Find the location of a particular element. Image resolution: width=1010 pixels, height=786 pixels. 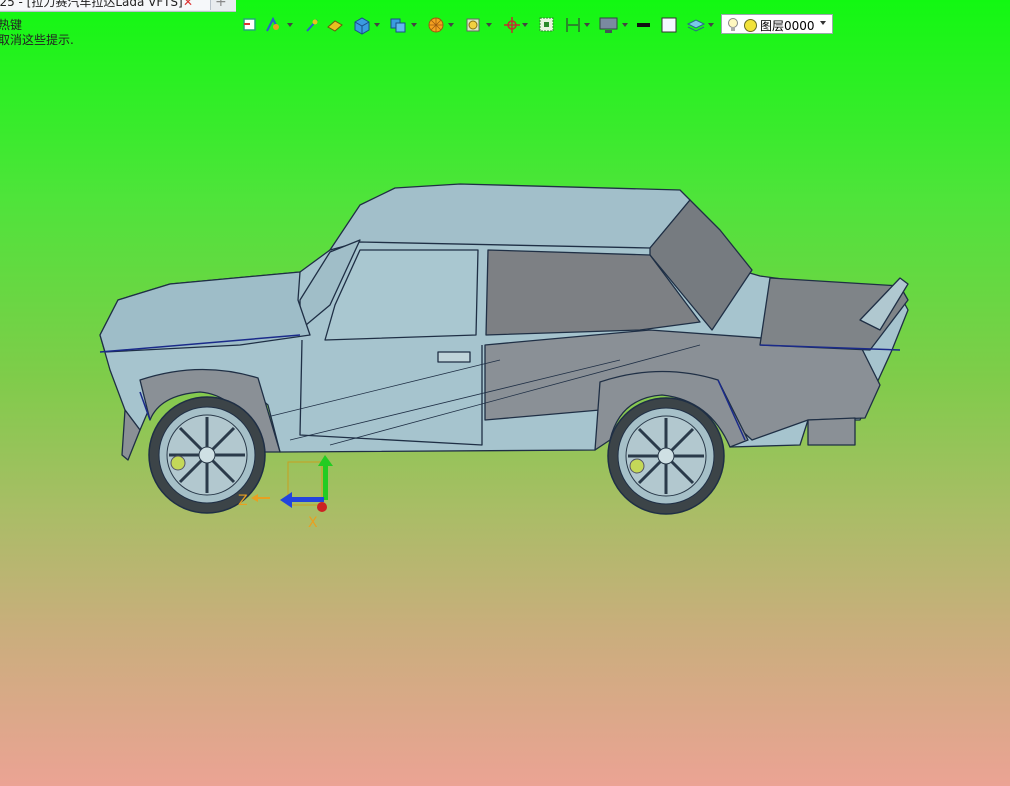

z-axis-arrow is located at coordinates (307, 499).